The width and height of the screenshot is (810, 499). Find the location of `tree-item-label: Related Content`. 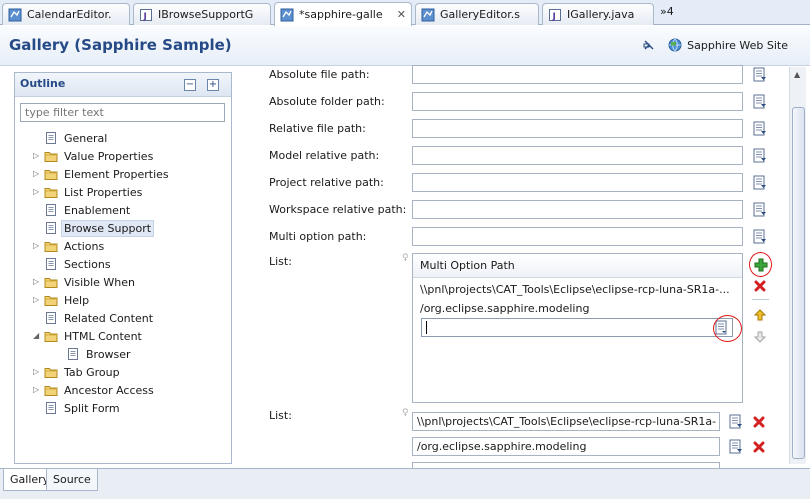

tree-item-label: Related Content is located at coordinates (109, 318).